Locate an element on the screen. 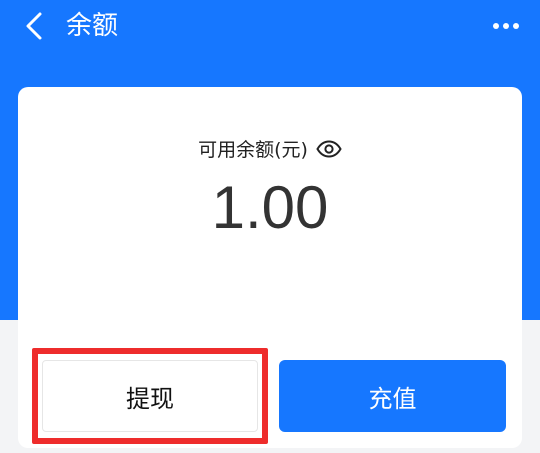 The width and height of the screenshot is (540, 453). page-title: 余额 is located at coordinates (92, 26).